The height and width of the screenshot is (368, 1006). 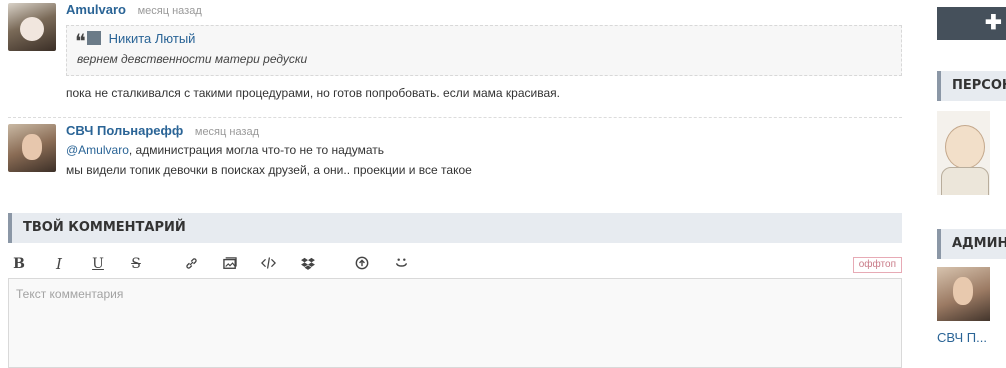 I want to click on bold-button: B, so click(x=19, y=264).